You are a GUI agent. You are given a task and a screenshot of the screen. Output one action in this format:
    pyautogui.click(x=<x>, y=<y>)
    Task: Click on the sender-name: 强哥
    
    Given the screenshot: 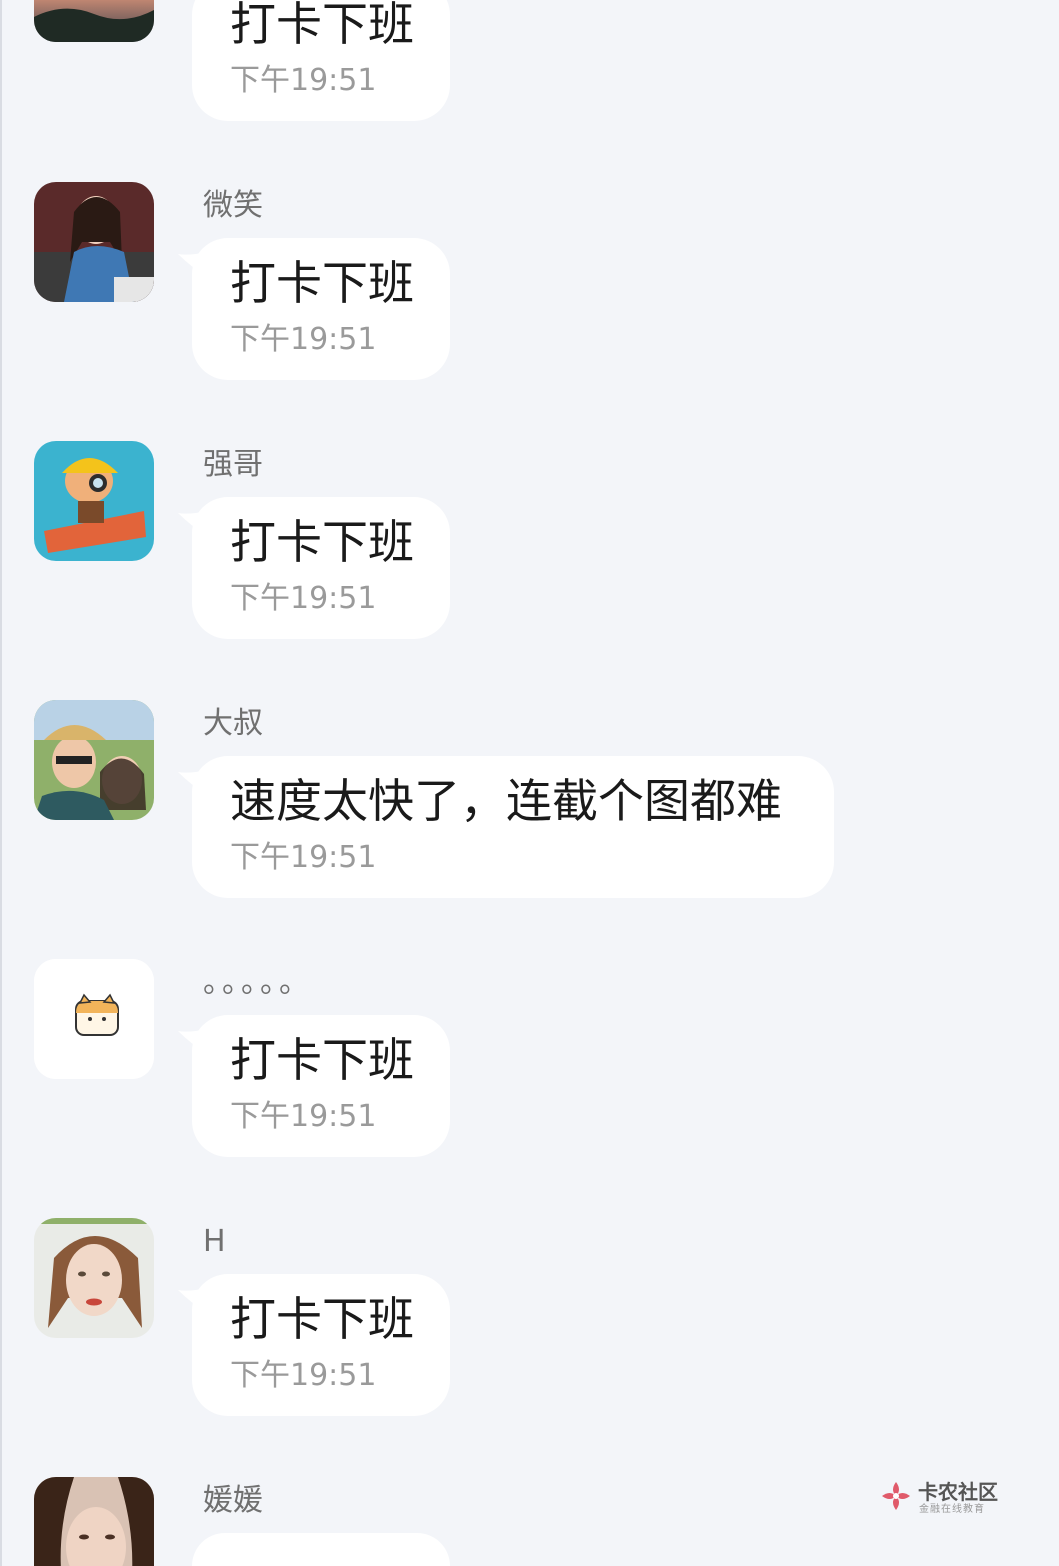 What is the action you would take?
    pyautogui.click(x=233, y=464)
    